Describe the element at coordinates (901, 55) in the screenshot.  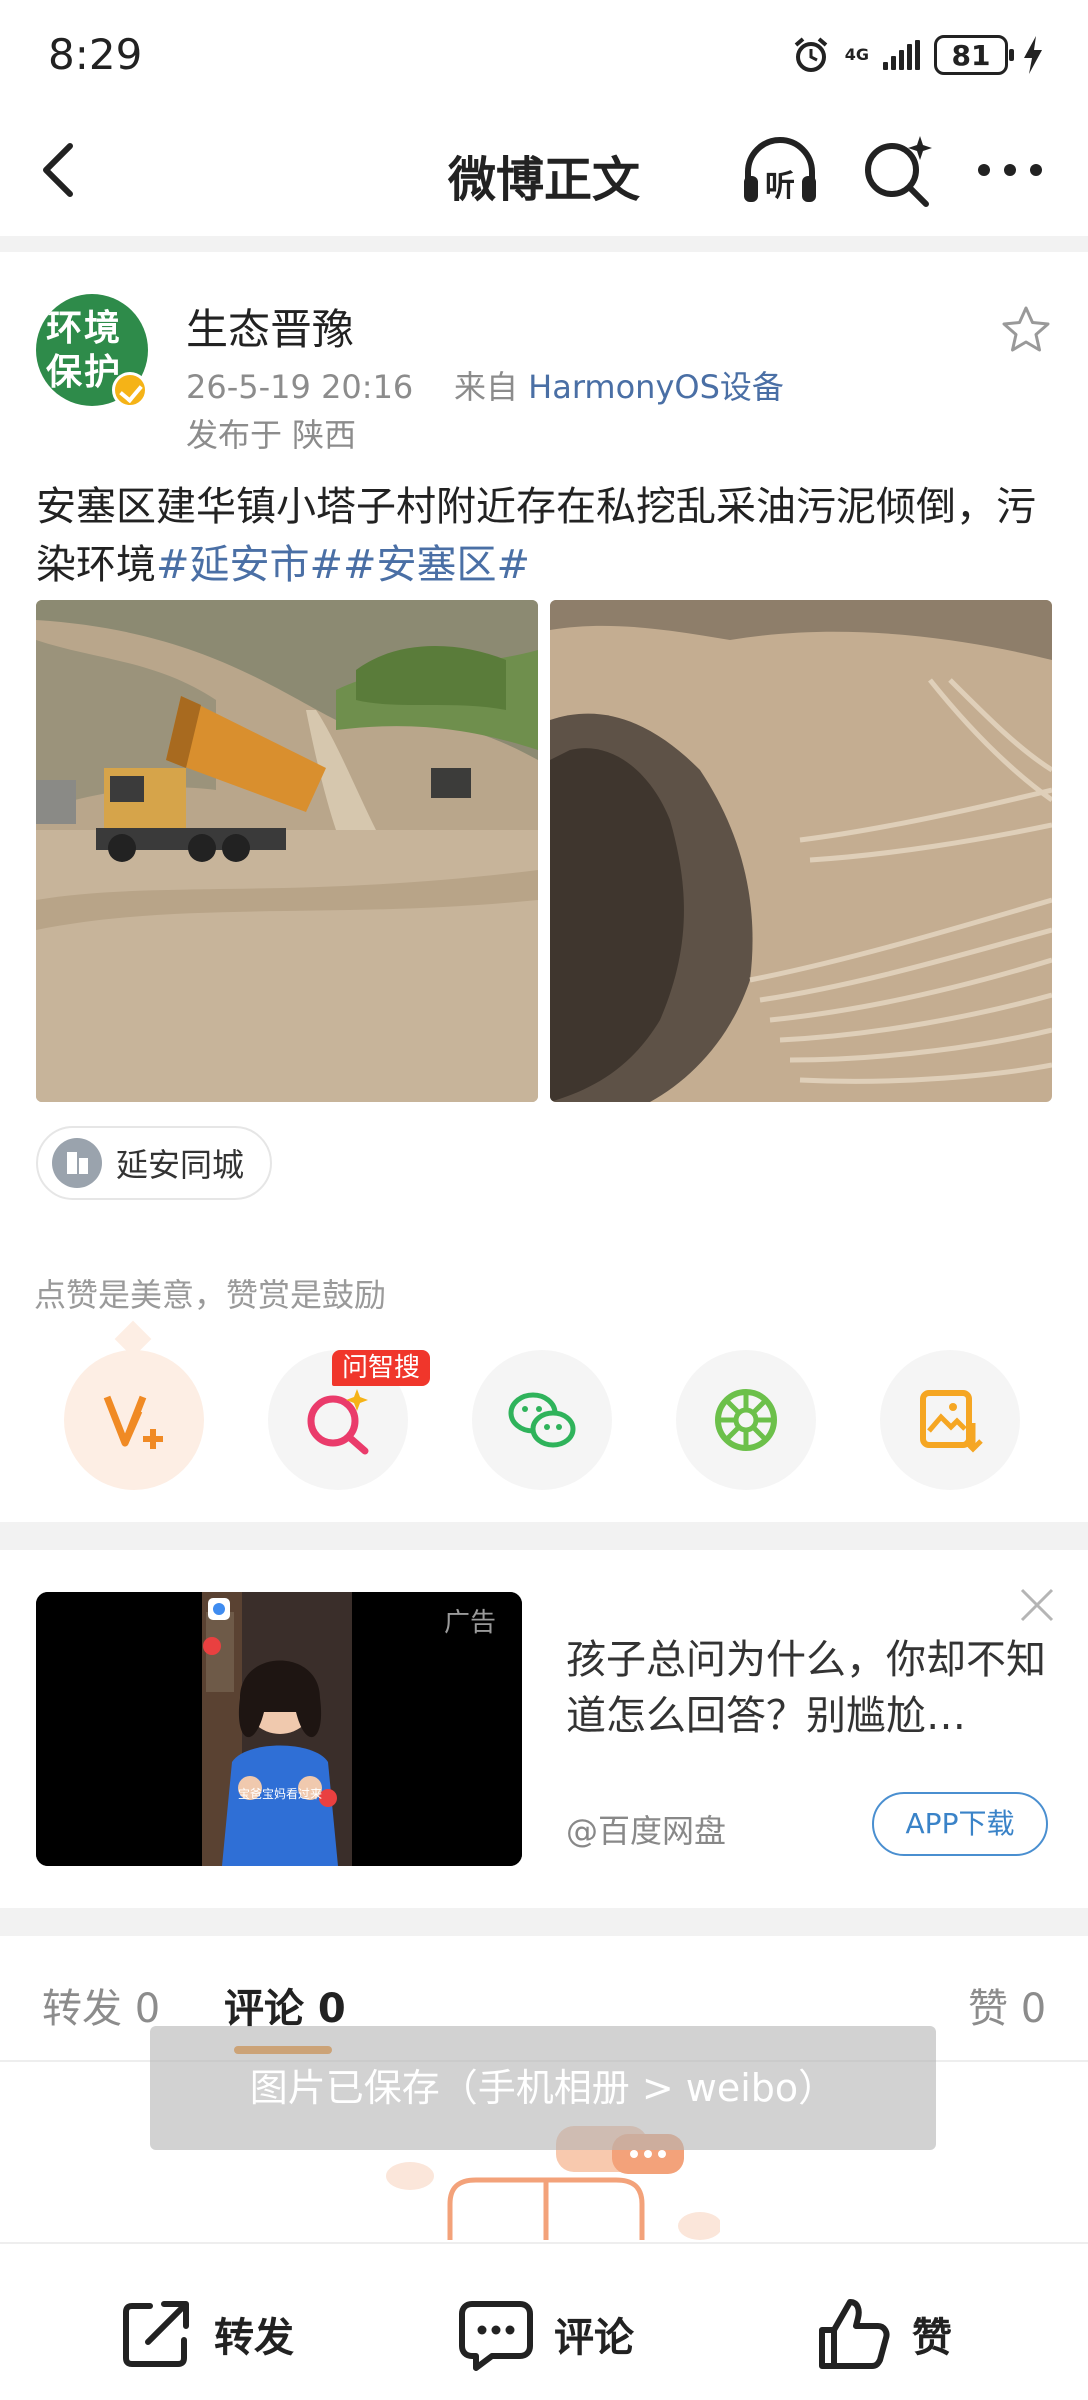
I see `signal-icon` at that location.